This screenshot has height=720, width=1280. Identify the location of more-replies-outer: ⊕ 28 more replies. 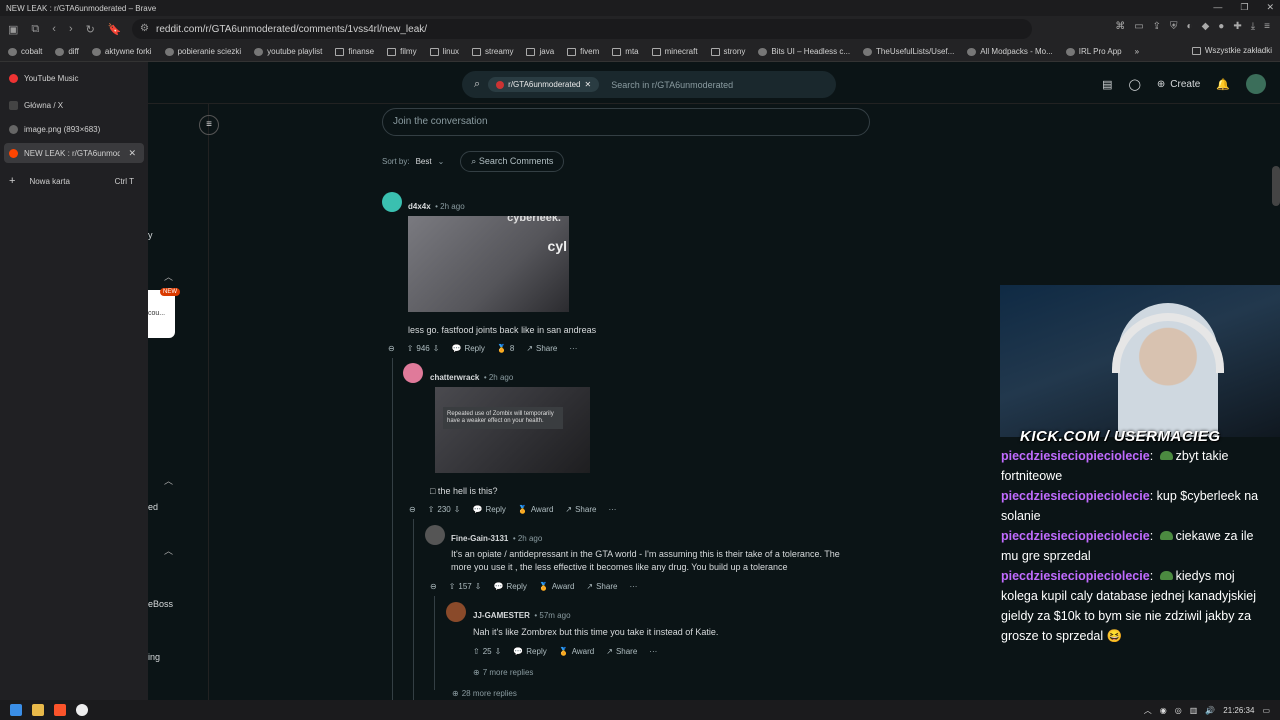
(484, 693).